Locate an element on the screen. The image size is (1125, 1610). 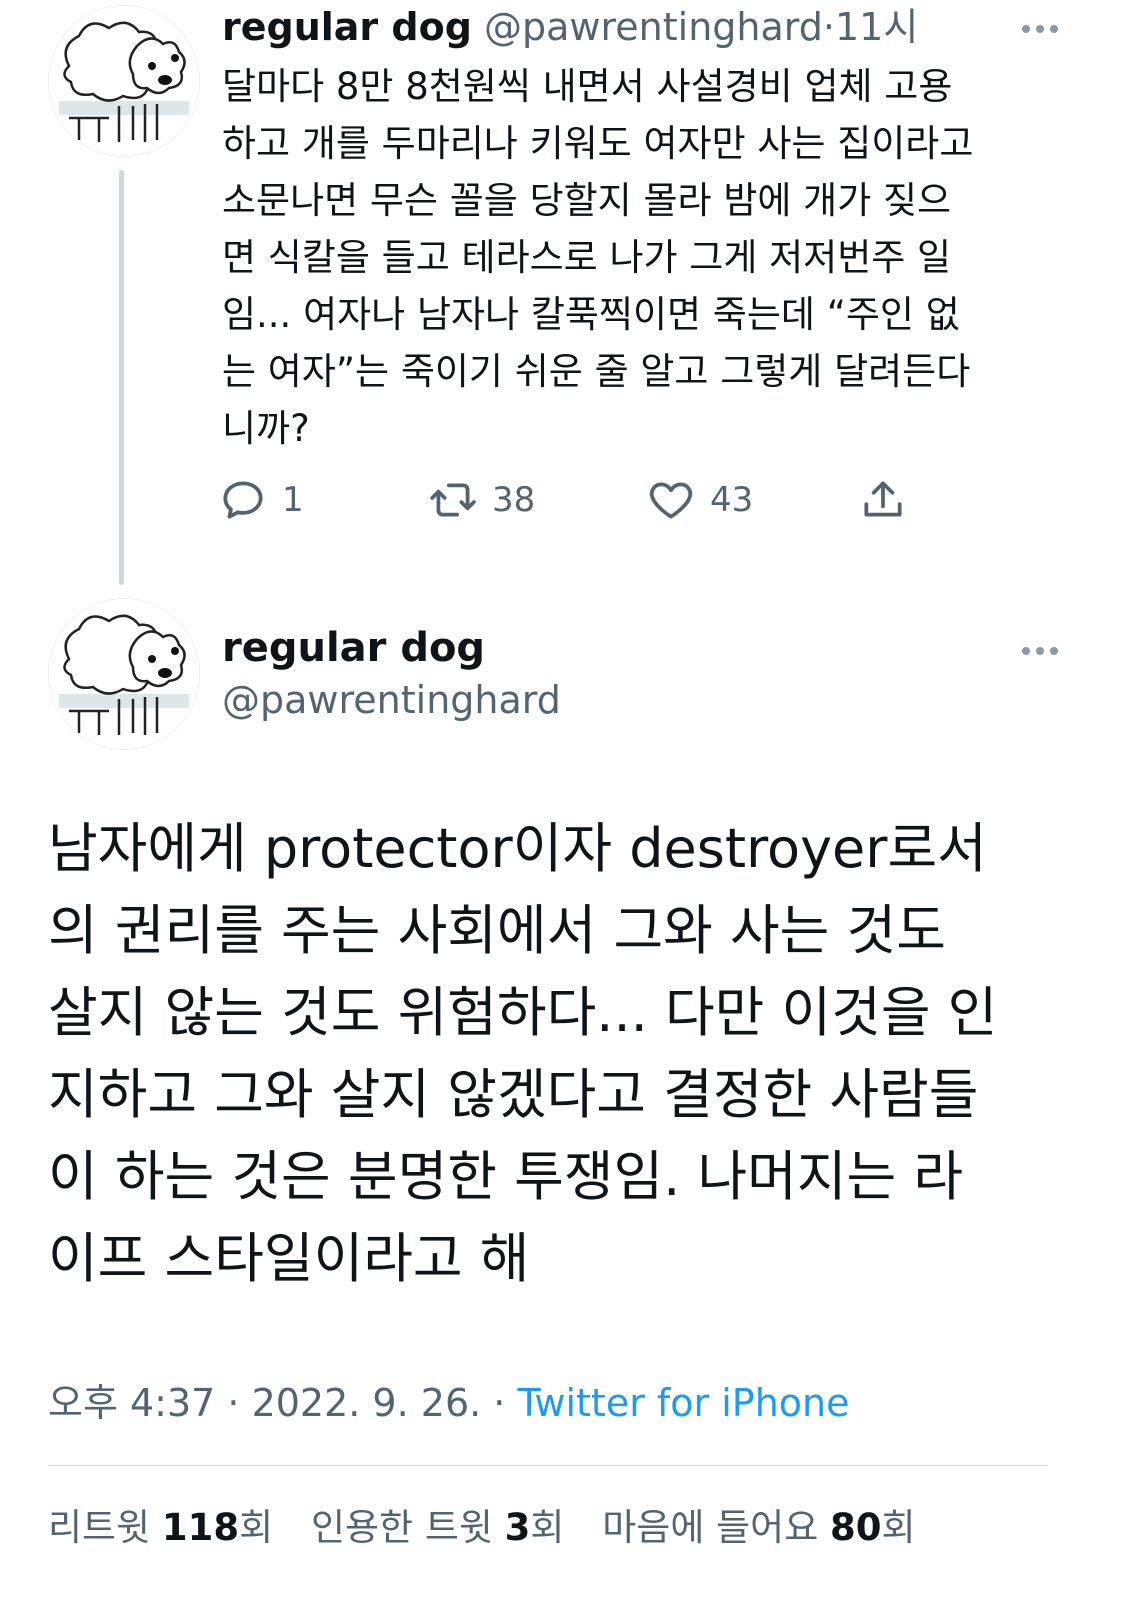
reply-count: 1 is located at coordinates (293, 500).